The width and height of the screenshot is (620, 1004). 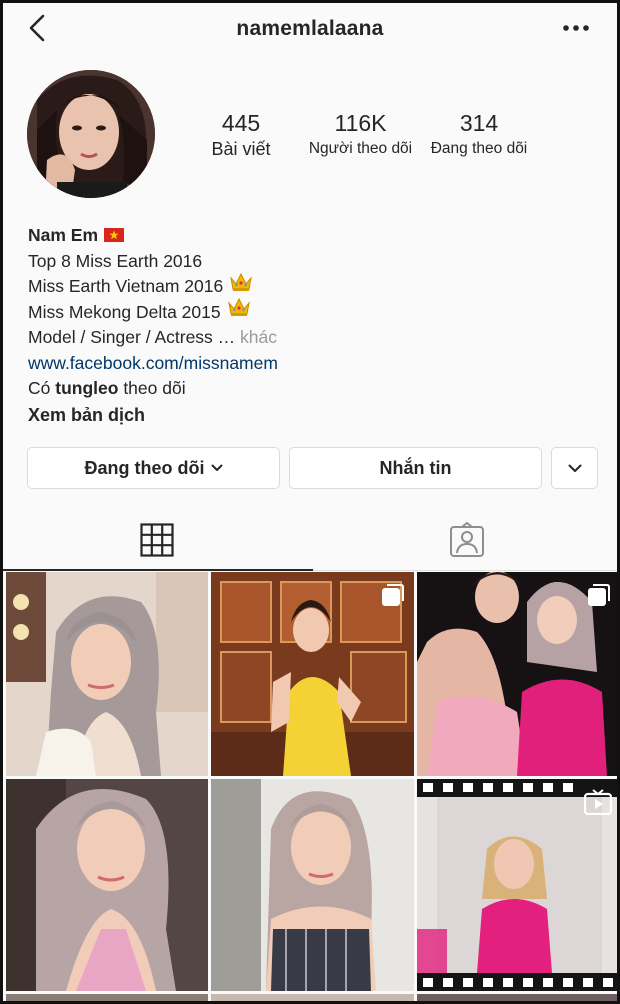 I want to click on bio-more-link: khác, so click(x=258, y=337).